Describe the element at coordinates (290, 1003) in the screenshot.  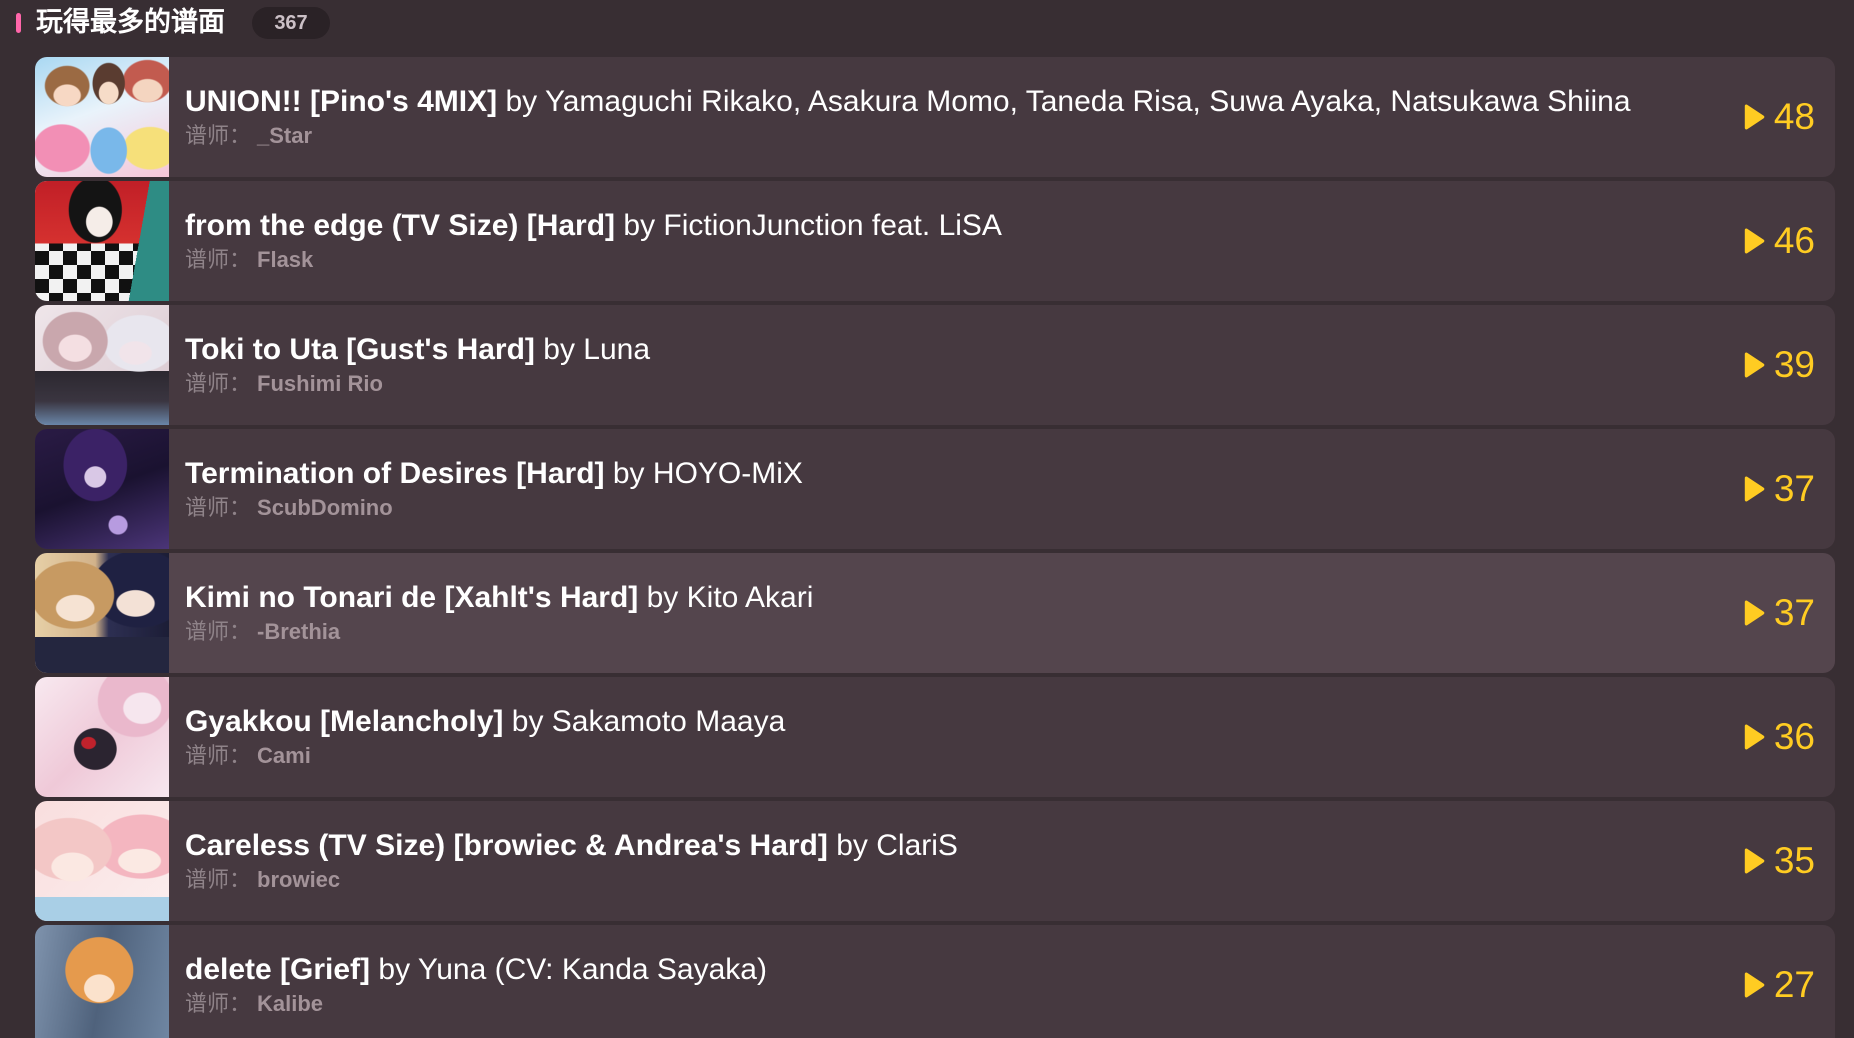
I see `mapper-link: Kalibe` at that location.